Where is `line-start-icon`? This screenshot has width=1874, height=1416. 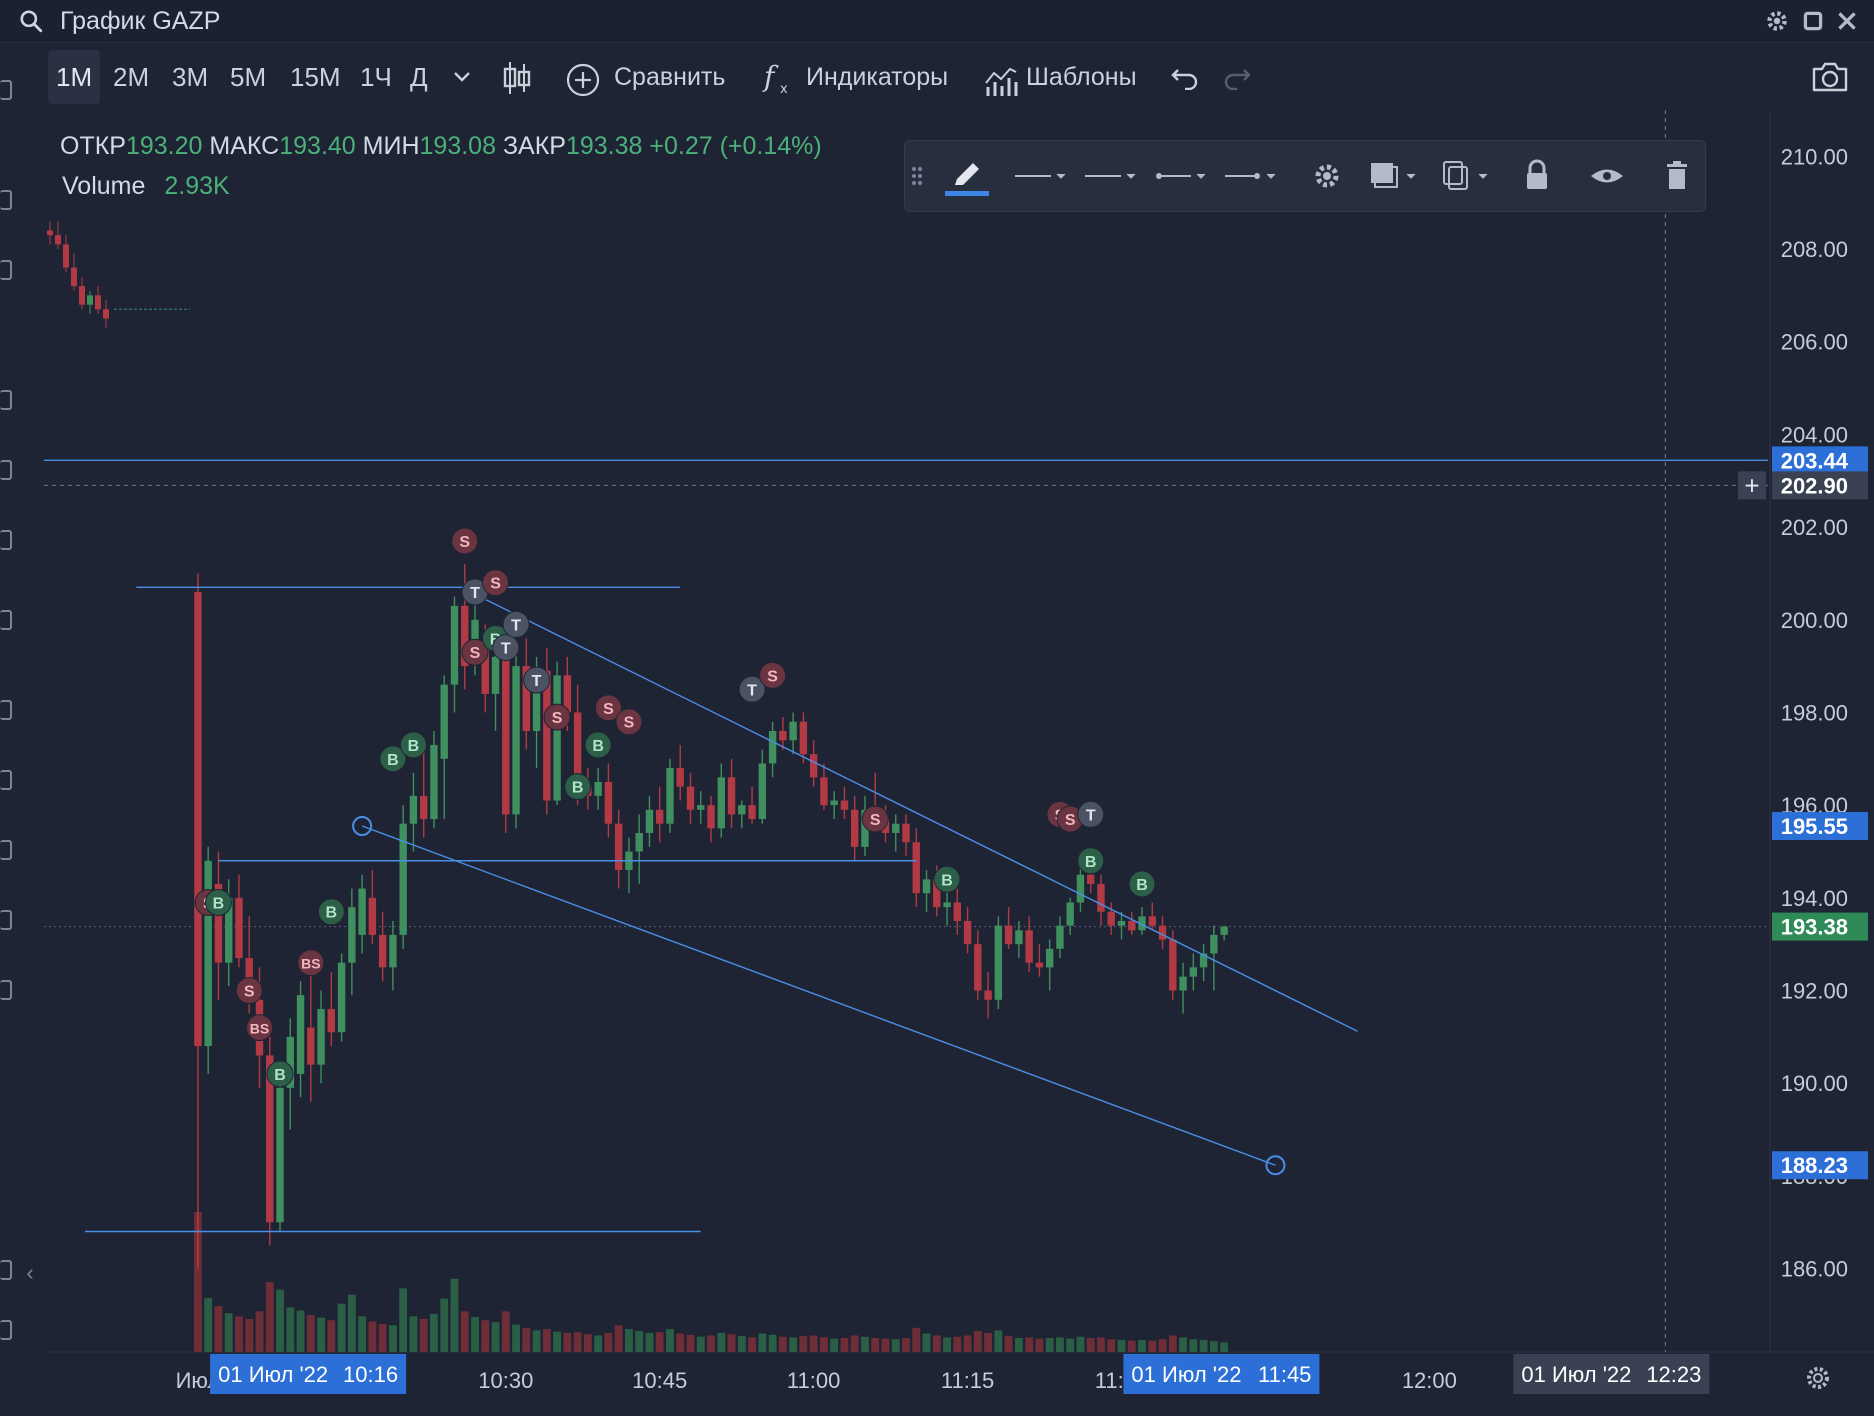 line-start-icon is located at coordinates (1181, 176).